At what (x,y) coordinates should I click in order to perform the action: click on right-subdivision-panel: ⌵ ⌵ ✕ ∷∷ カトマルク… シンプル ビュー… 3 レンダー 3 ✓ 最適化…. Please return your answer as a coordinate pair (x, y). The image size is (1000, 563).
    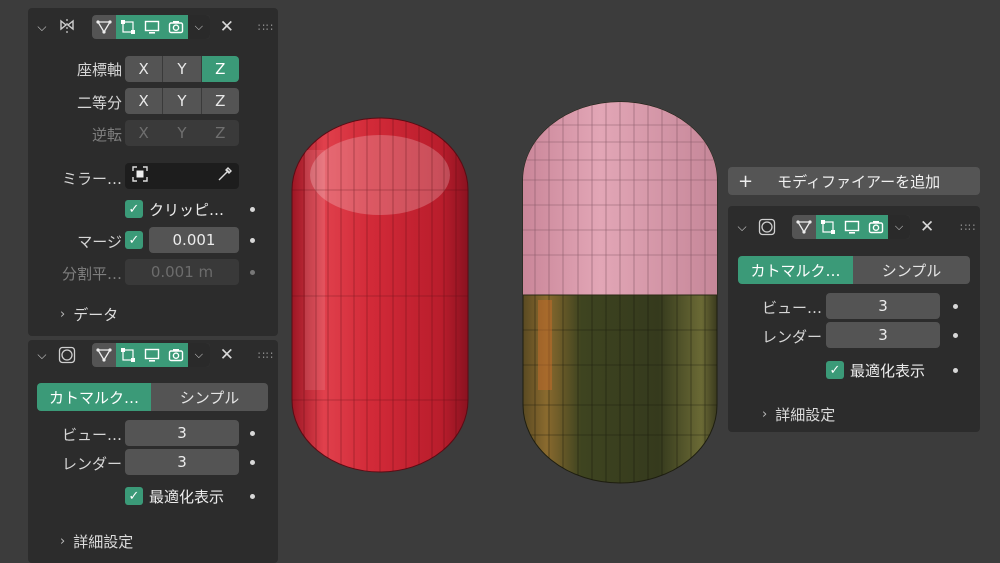
    Looking at the image, I should click on (854, 319).